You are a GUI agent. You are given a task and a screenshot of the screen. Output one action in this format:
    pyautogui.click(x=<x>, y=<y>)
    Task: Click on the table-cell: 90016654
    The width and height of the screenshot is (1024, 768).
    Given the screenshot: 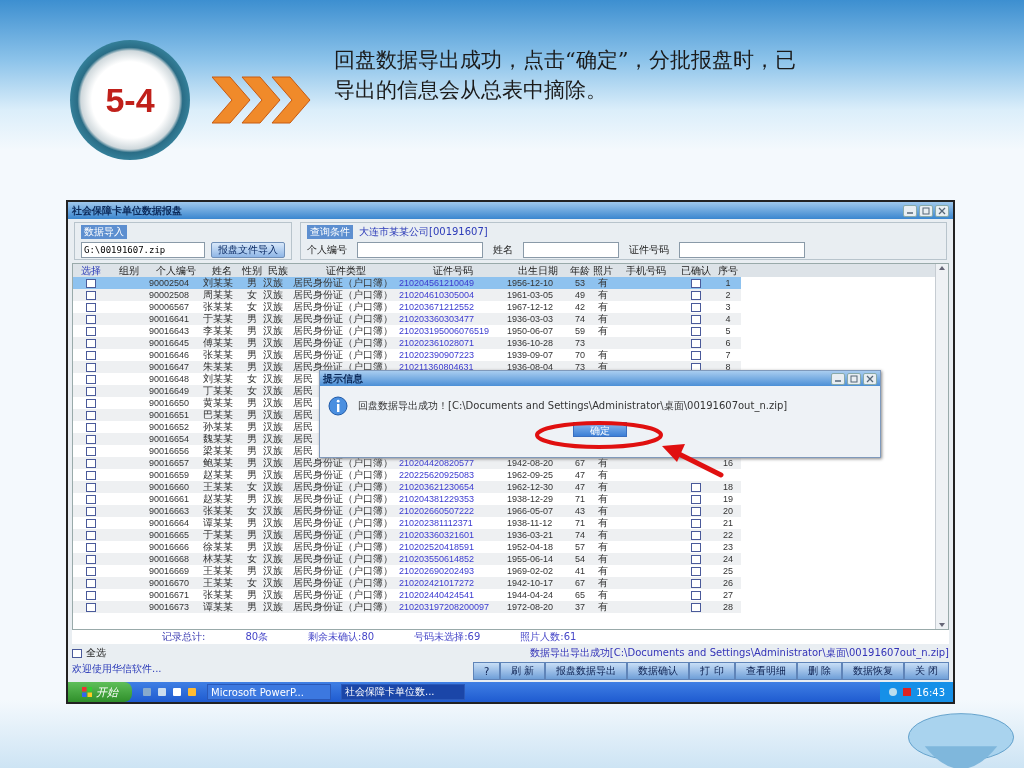 What is the action you would take?
    pyautogui.click(x=169, y=439)
    